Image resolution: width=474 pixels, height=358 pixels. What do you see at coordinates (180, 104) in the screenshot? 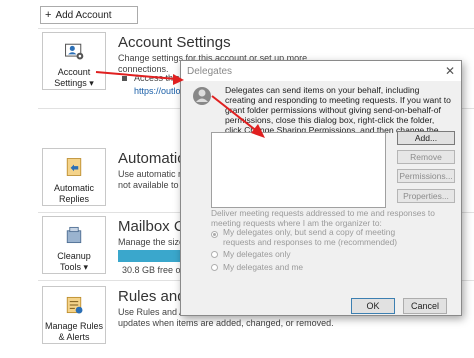
I see `annotation-arrows` at bounding box center [180, 104].